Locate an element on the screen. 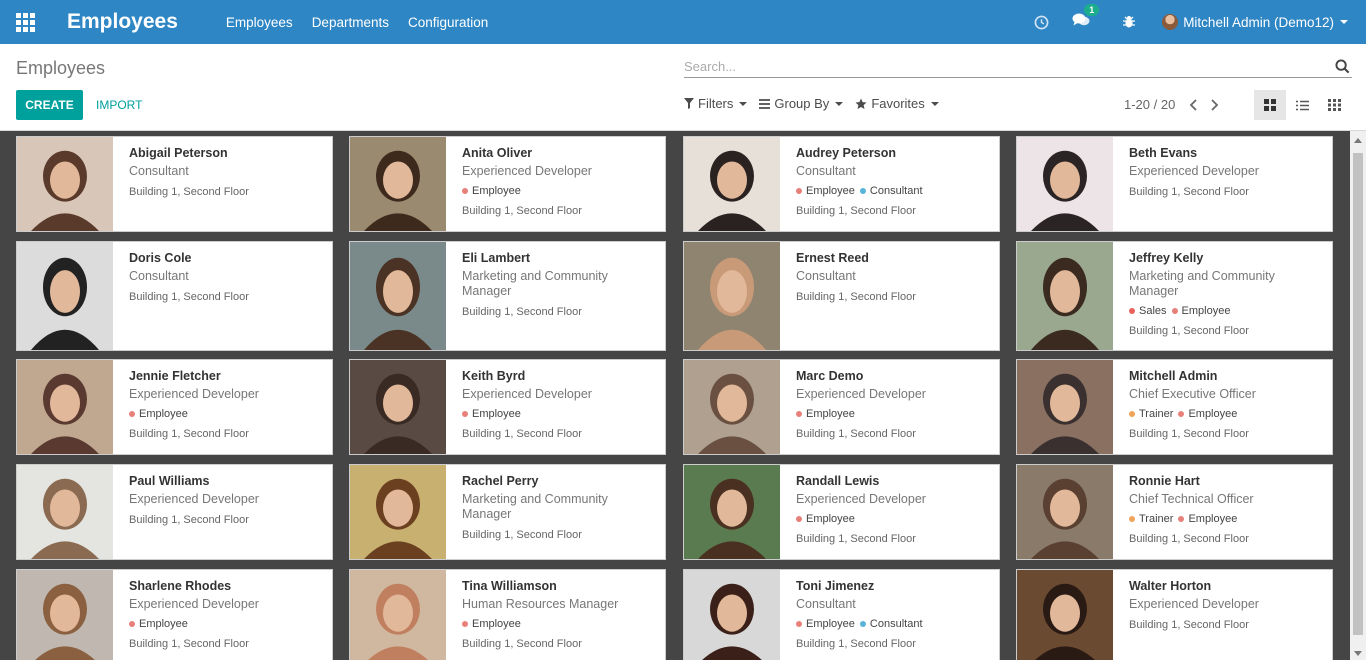 This screenshot has height=660, width=1366. favorites-dropdown: Favorites is located at coordinates (897, 103).